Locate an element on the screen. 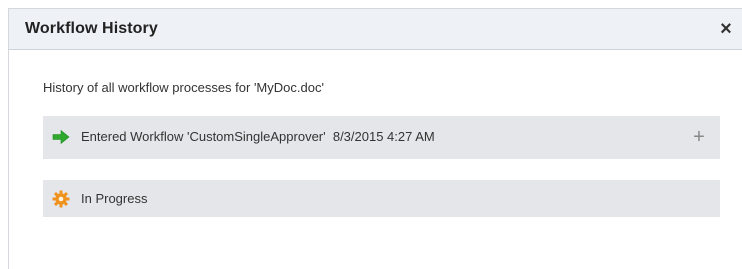 This screenshot has height=269, width=742. expand-button: + is located at coordinates (699, 137).